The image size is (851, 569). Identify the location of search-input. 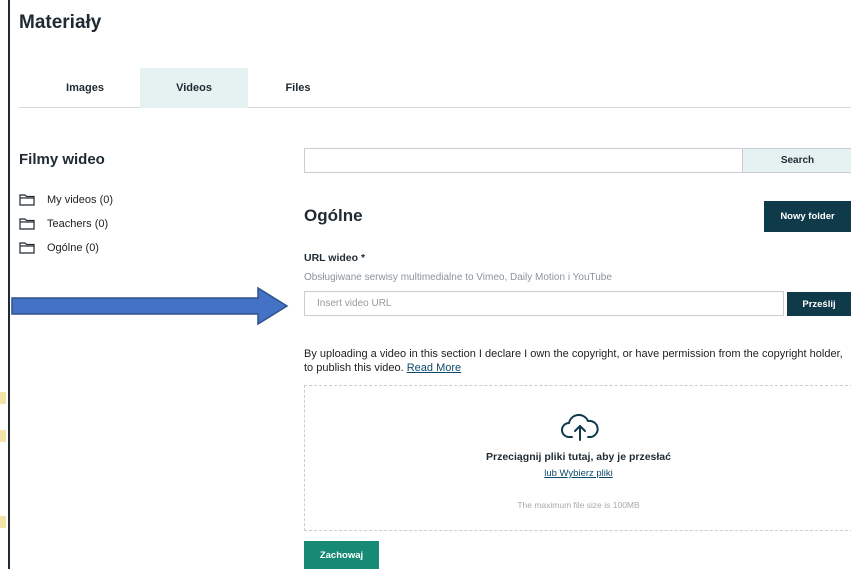
(523, 160).